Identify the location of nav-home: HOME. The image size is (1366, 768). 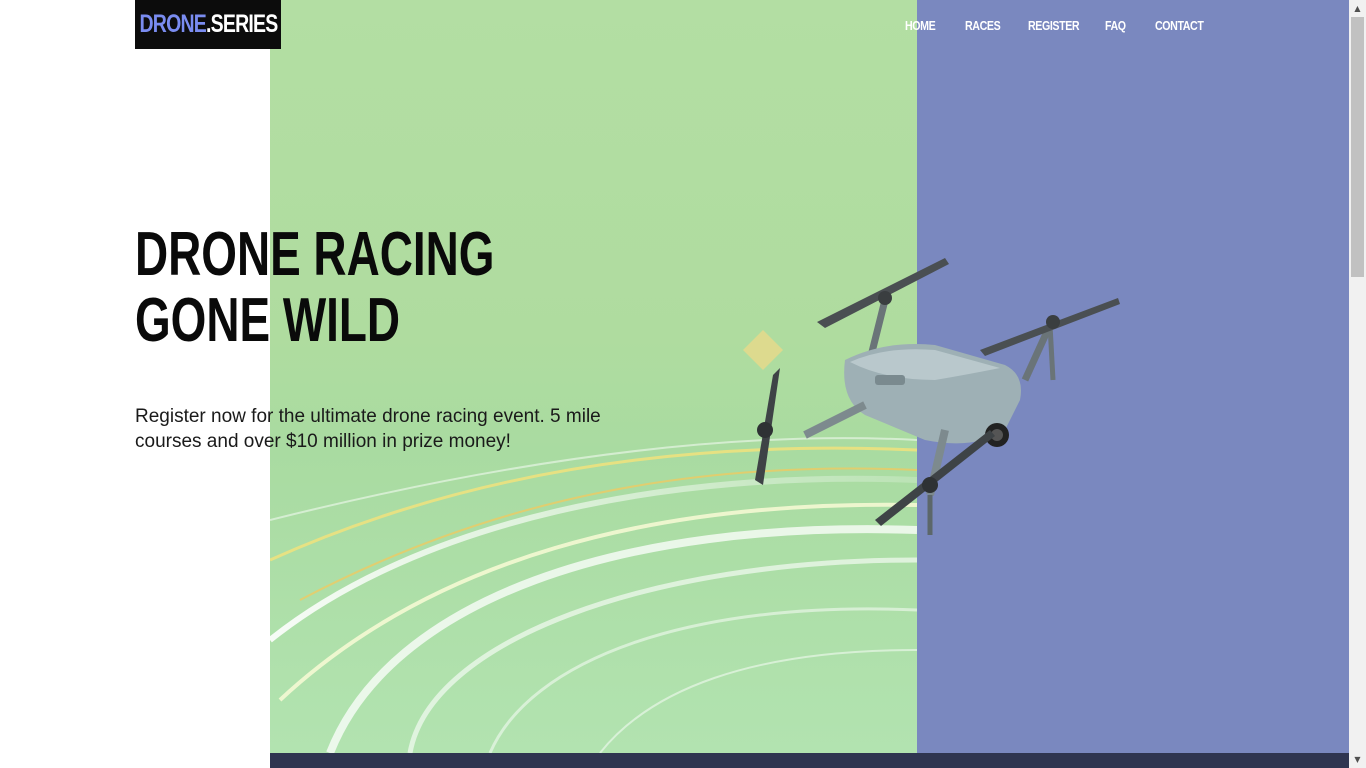
(920, 26).